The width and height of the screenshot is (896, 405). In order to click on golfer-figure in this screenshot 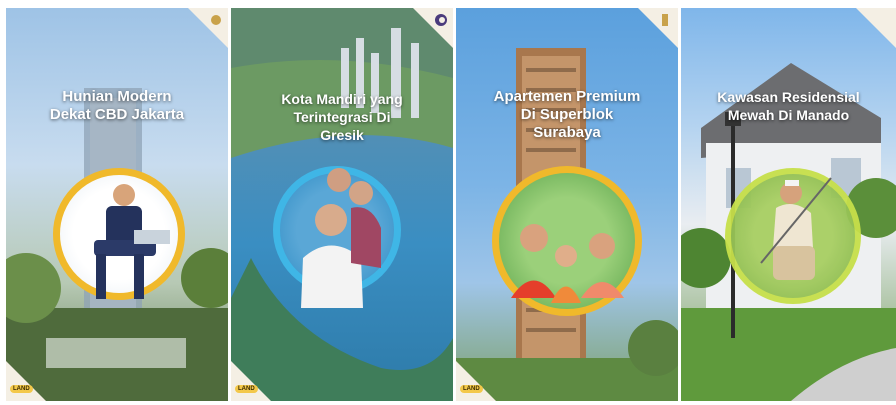, I will do `click(796, 228)`.